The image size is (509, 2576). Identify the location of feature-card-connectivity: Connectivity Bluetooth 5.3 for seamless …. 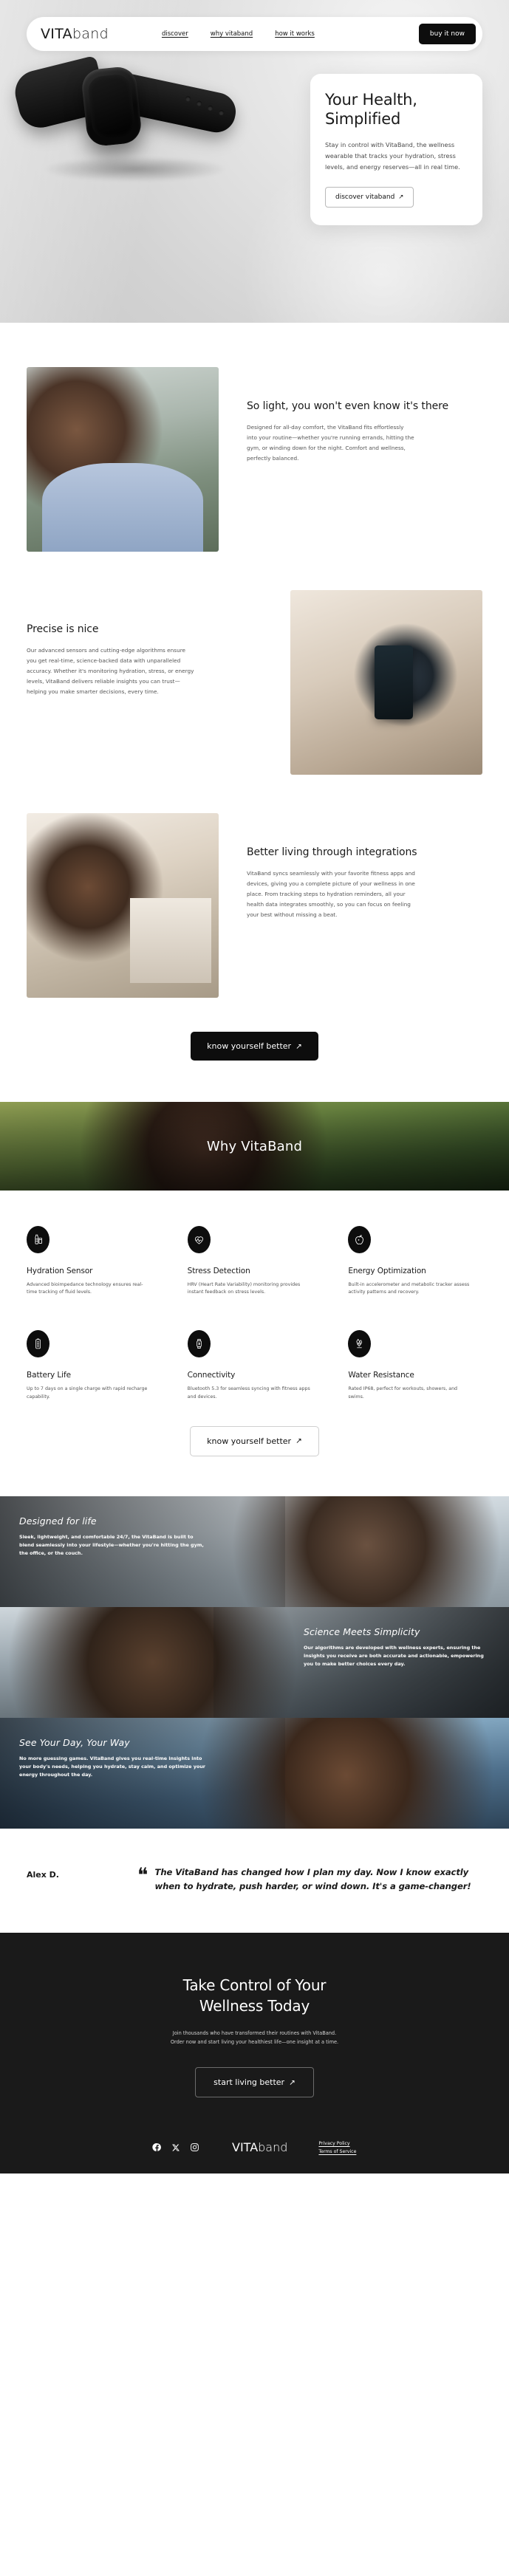
(254, 1365).